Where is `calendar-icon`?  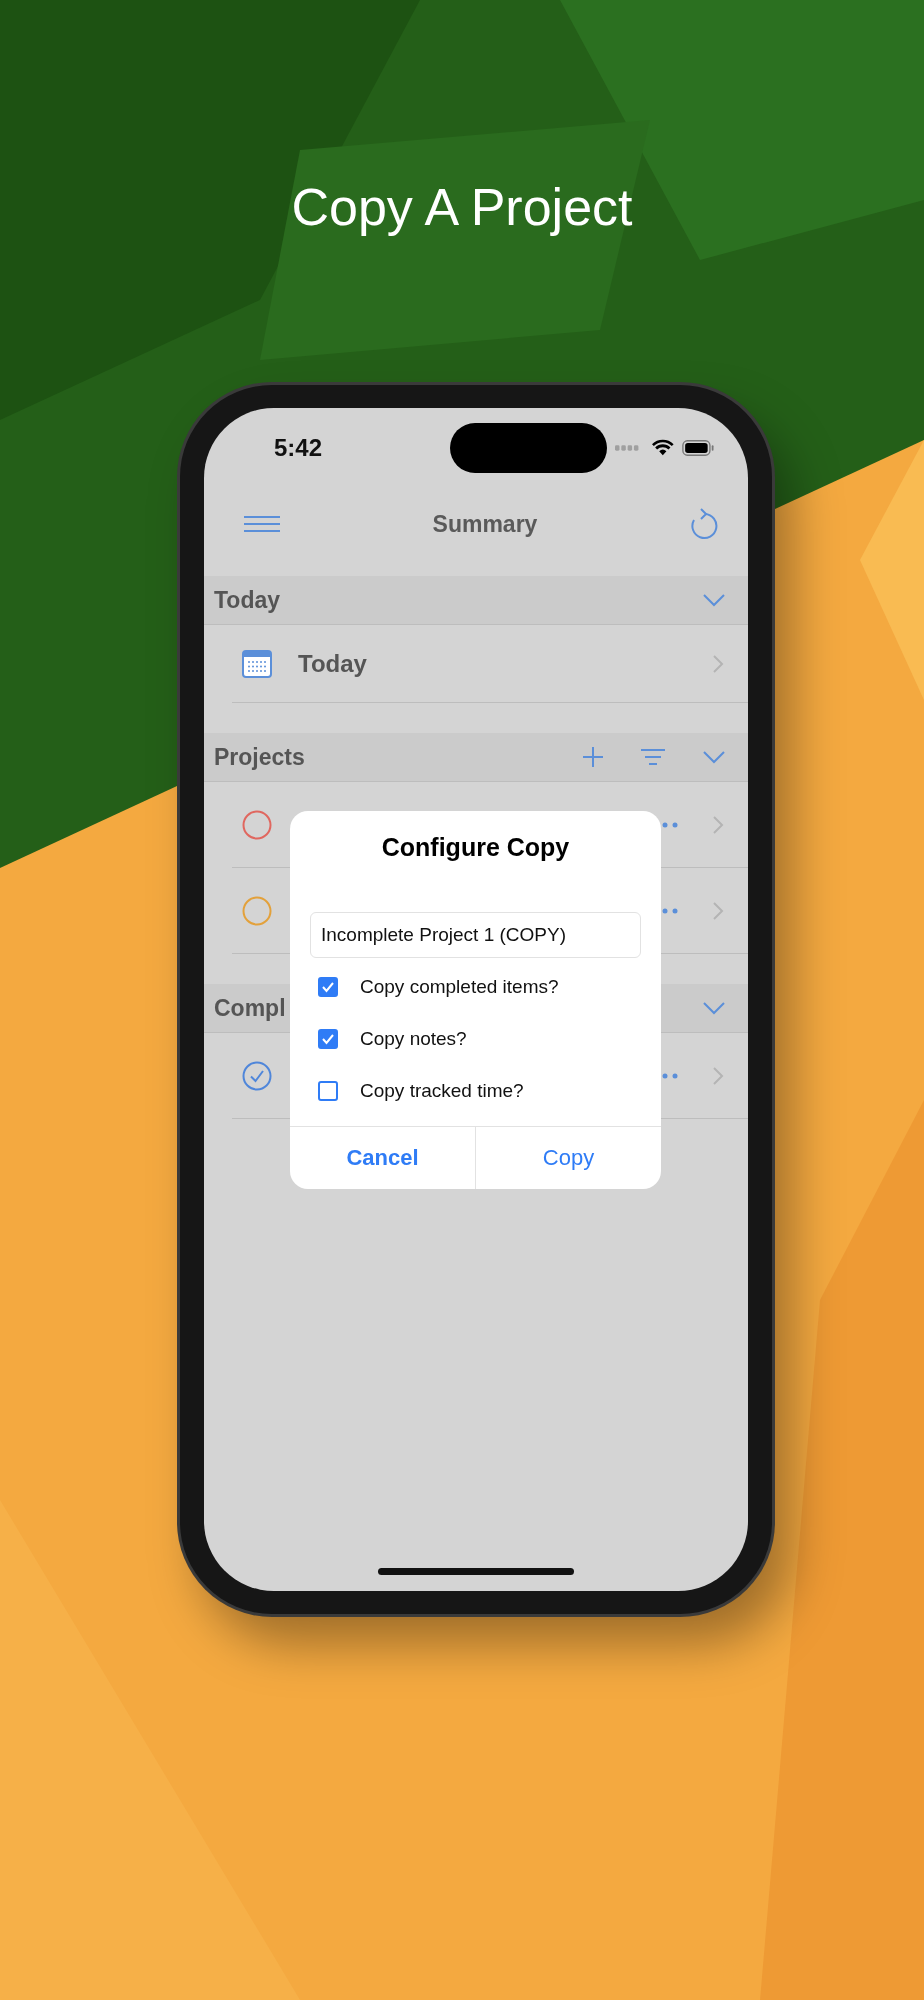
calendar-icon is located at coordinates (257, 663).